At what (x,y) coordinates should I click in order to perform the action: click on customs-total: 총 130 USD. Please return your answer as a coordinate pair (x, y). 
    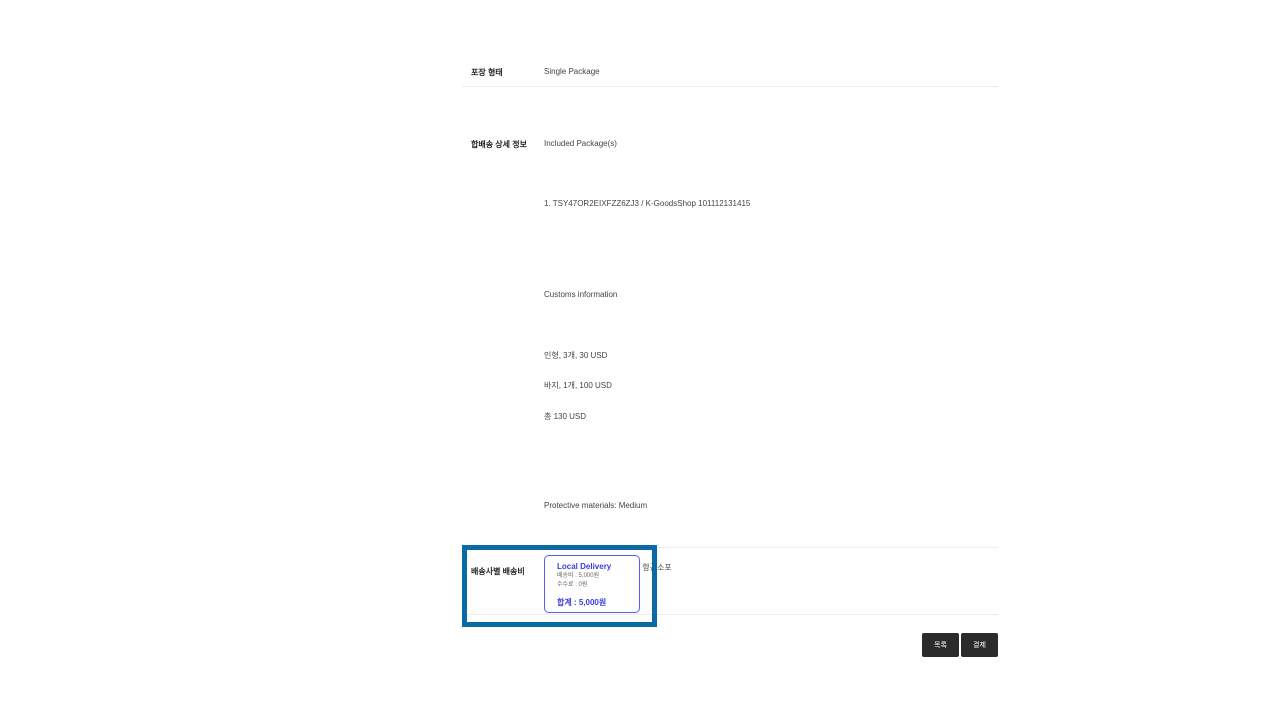
    Looking at the image, I should click on (565, 416).